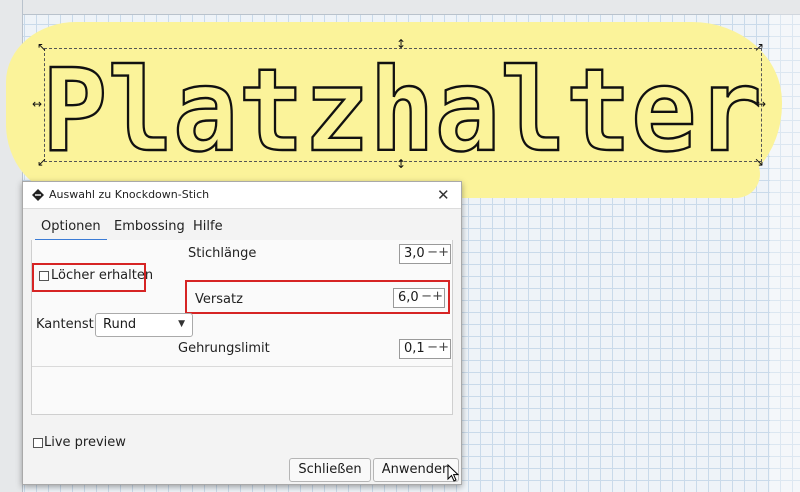  What do you see at coordinates (85, 442) in the screenshot?
I see `live-preview-label: Live preview` at bounding box center [85, 442].